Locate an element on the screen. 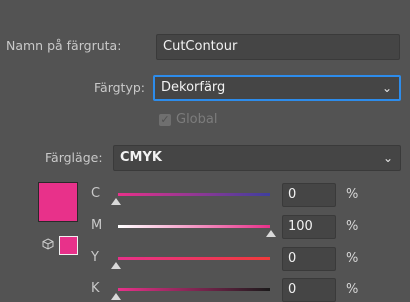 The height and width of the screenshot is (302, 410). color-mode-value: CMYK is located at coordinates (141, 157).